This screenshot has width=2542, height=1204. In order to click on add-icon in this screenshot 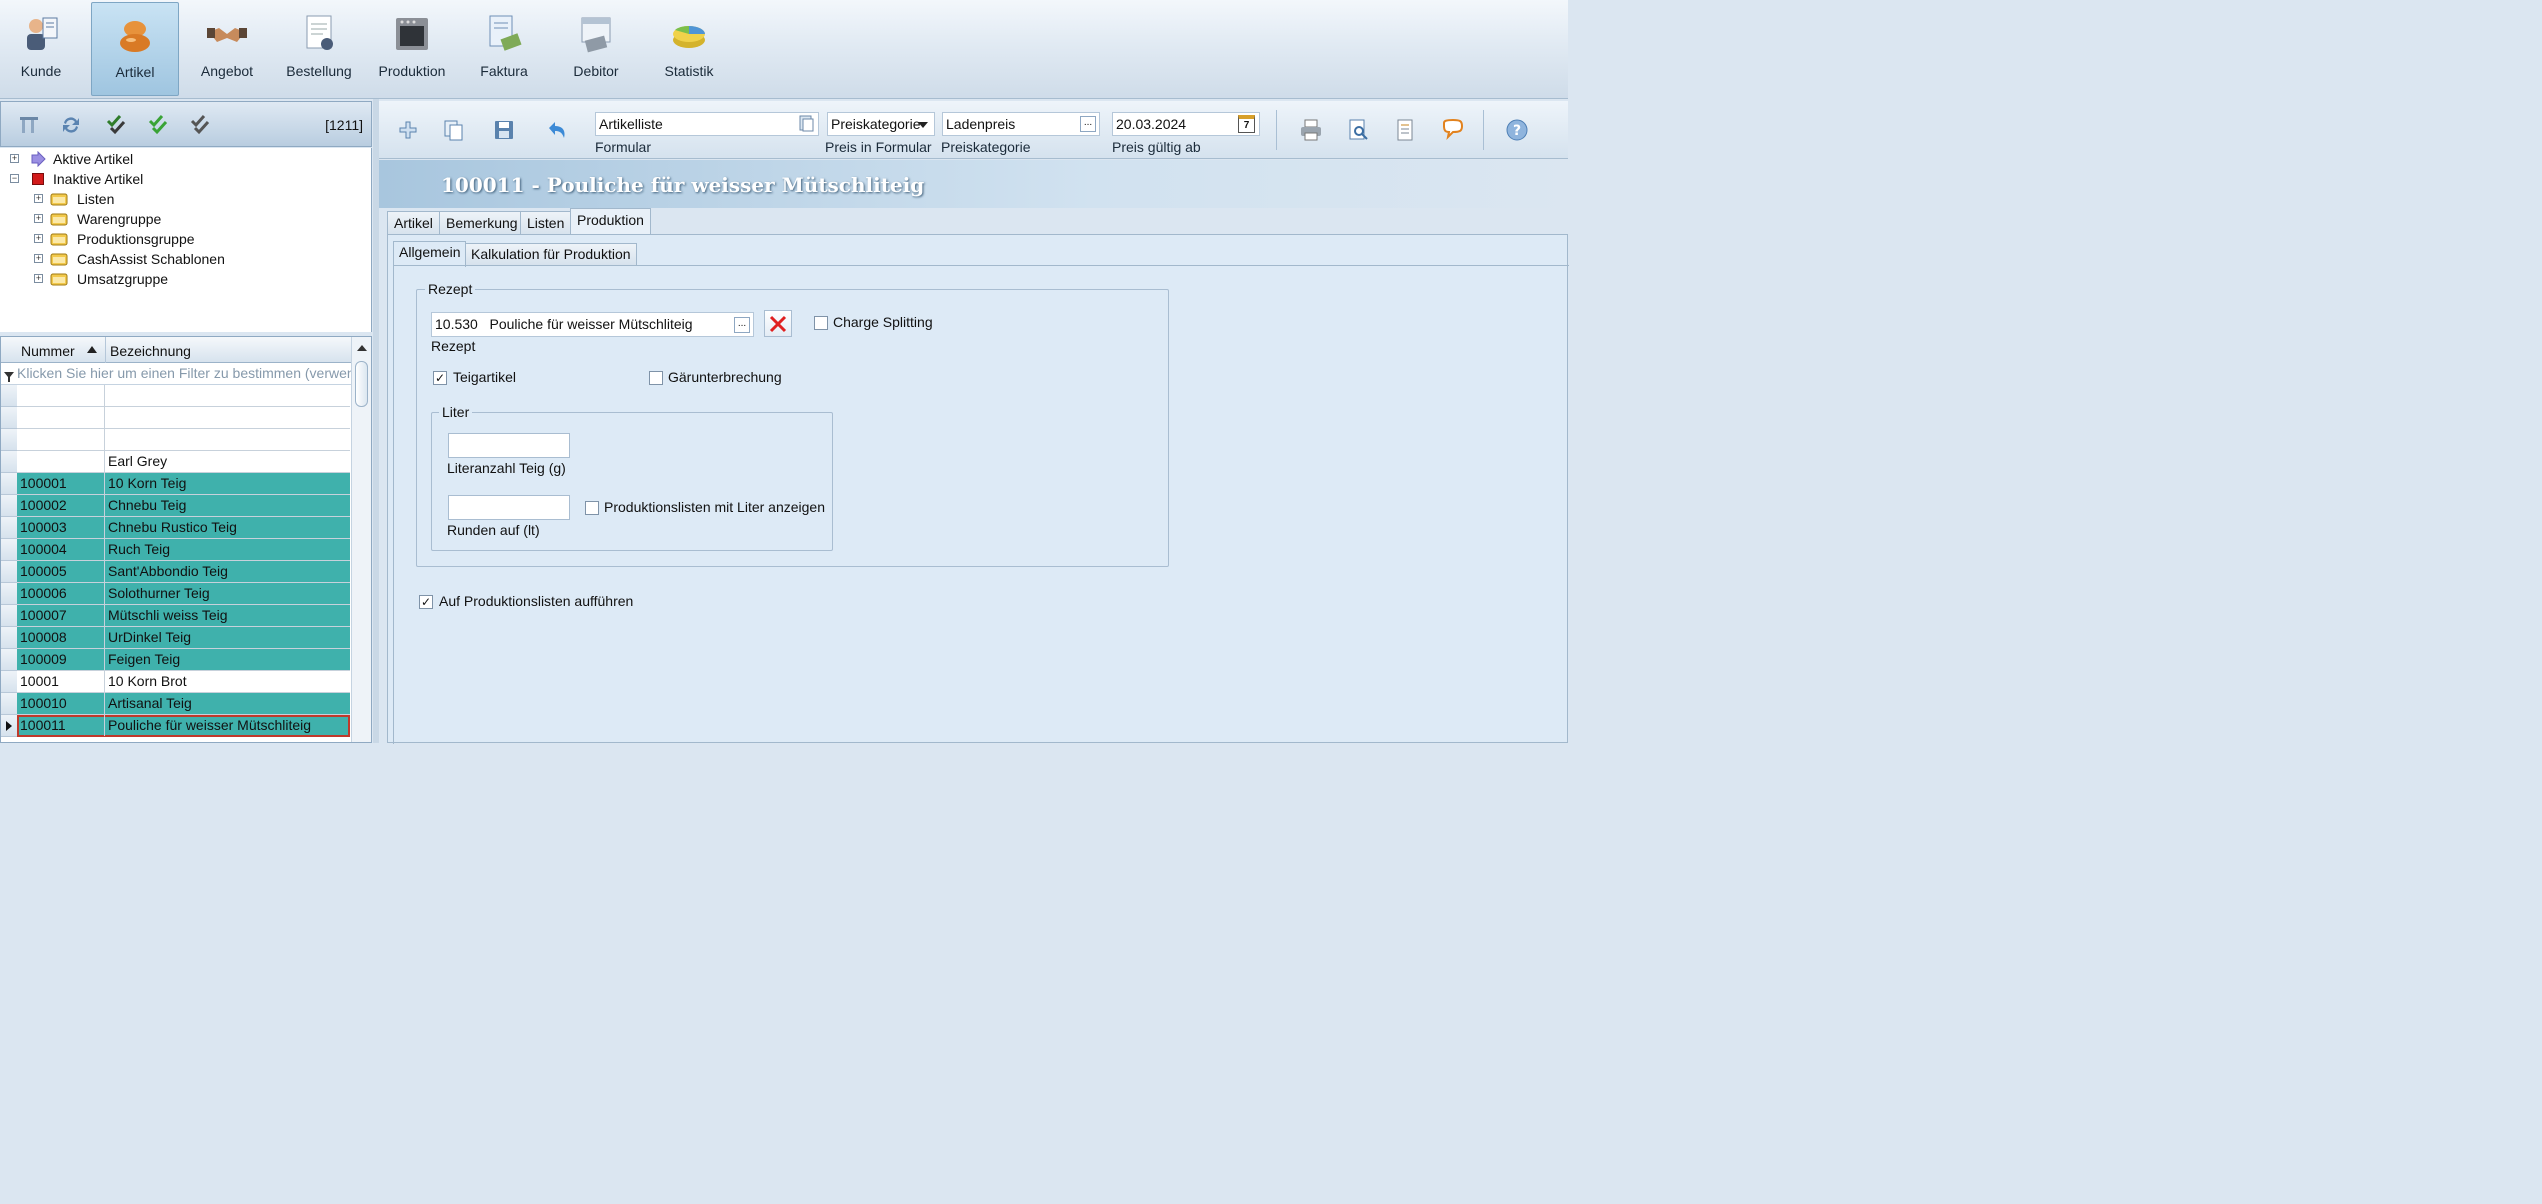, I will do `click(408, 130)`.